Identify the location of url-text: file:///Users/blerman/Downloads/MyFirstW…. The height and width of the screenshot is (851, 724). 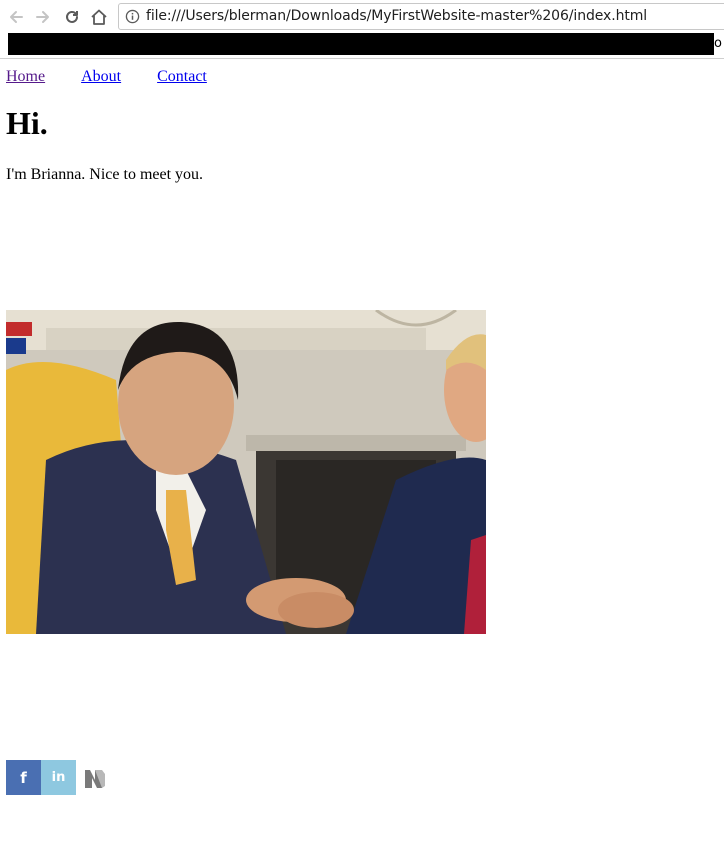
(396, 16).